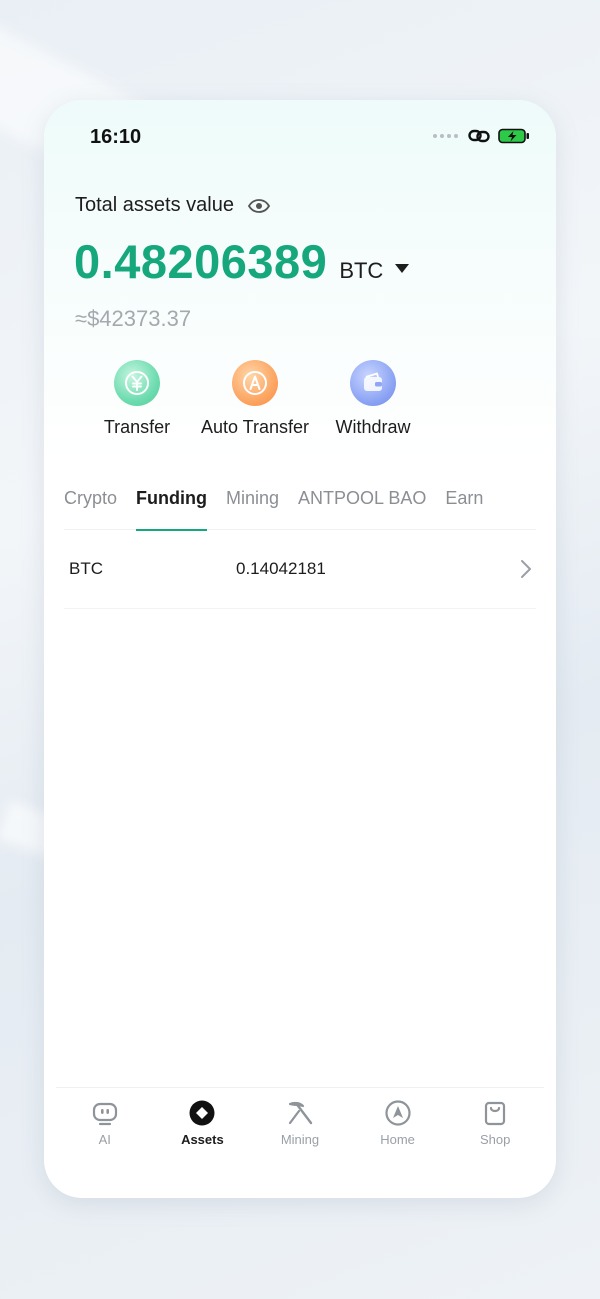  What do you see at coordinates (255, 427) in the screenshot?
I see `auto-transfer-label: Auto Transfer` at bounding box center [255, 427].